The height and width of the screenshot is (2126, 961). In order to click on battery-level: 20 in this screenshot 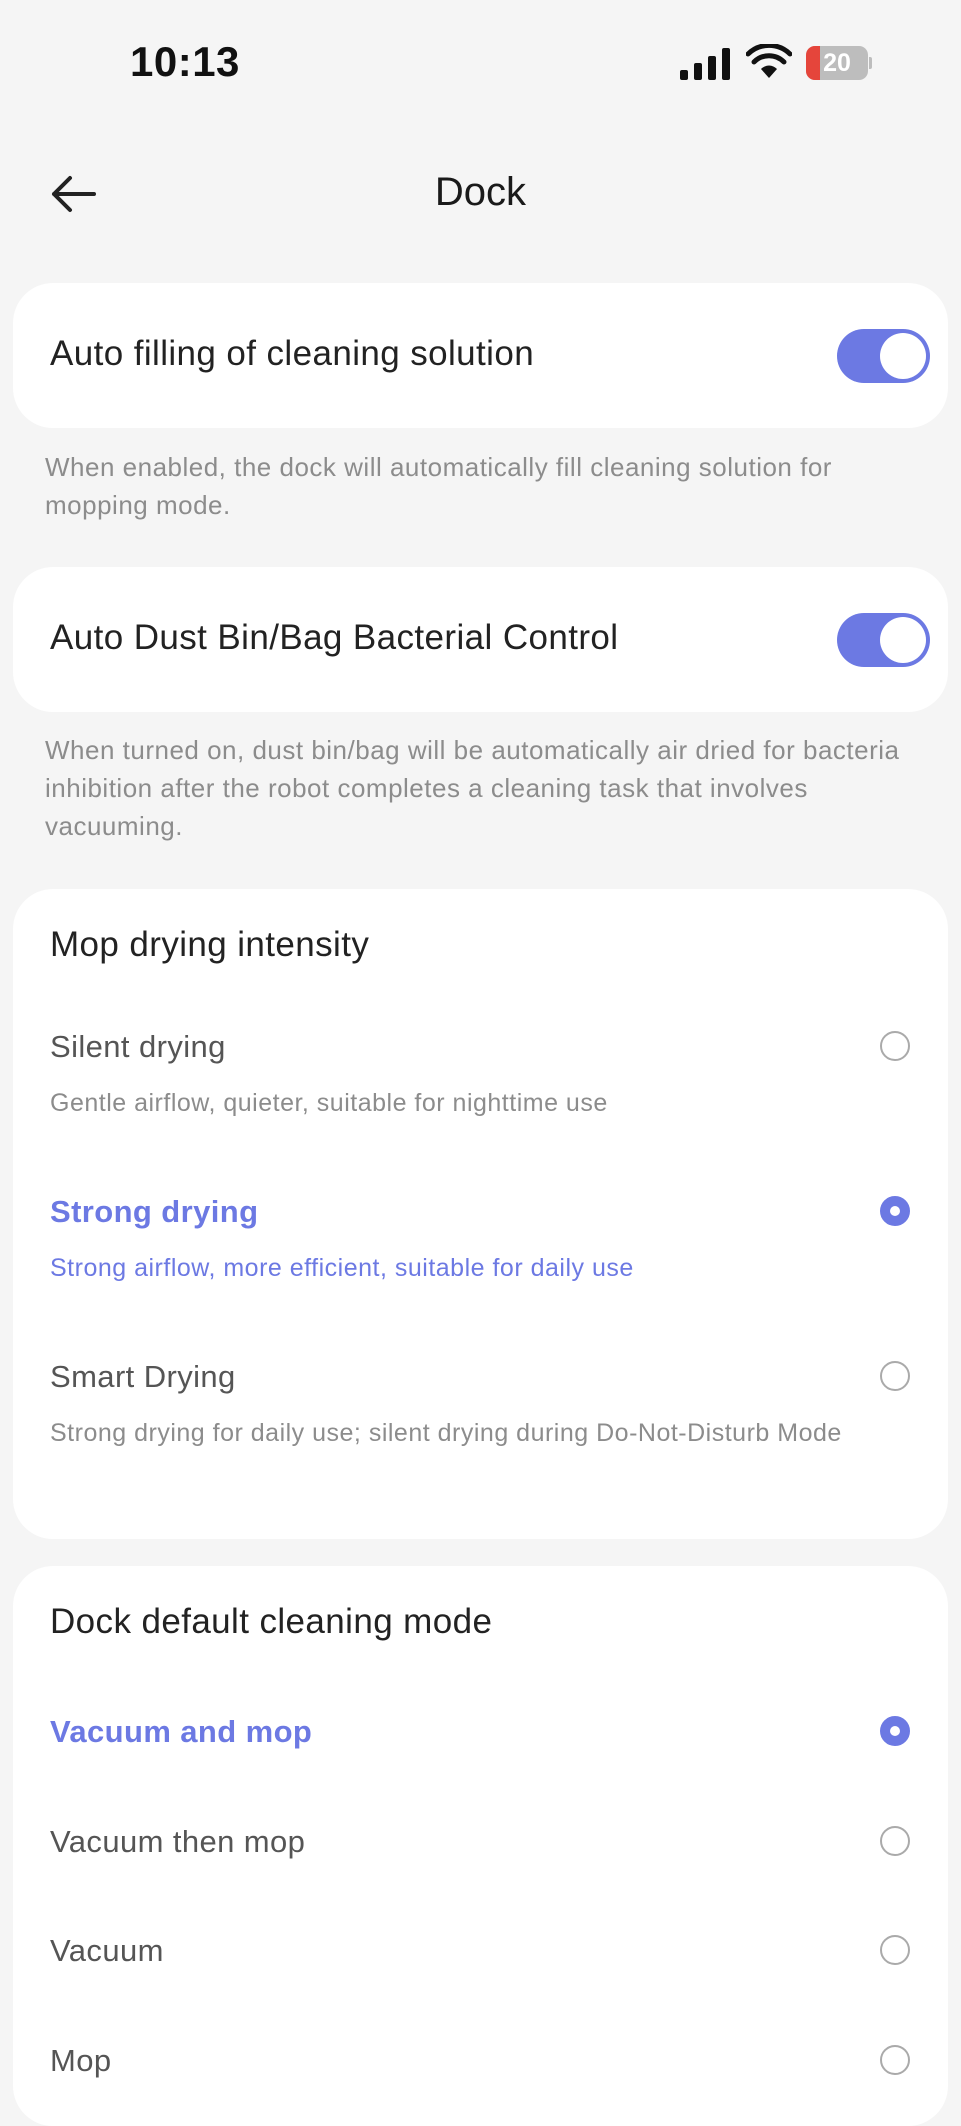, I will do `click(837, 63)`.